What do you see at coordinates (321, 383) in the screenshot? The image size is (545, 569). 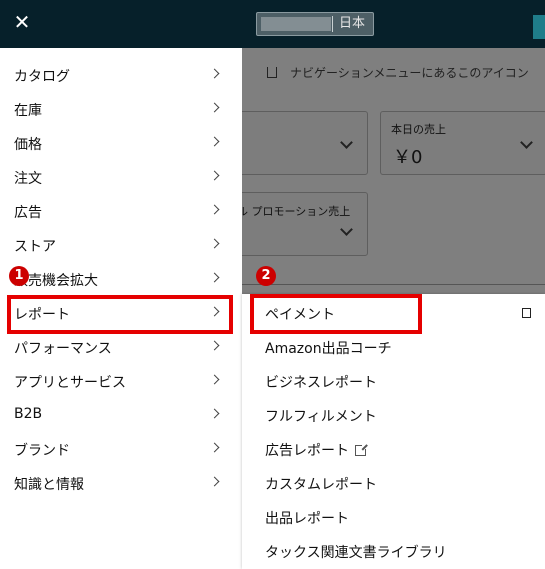 I see `submenu-item-label: ビジネスレポート` at bounding box center [321, 383].